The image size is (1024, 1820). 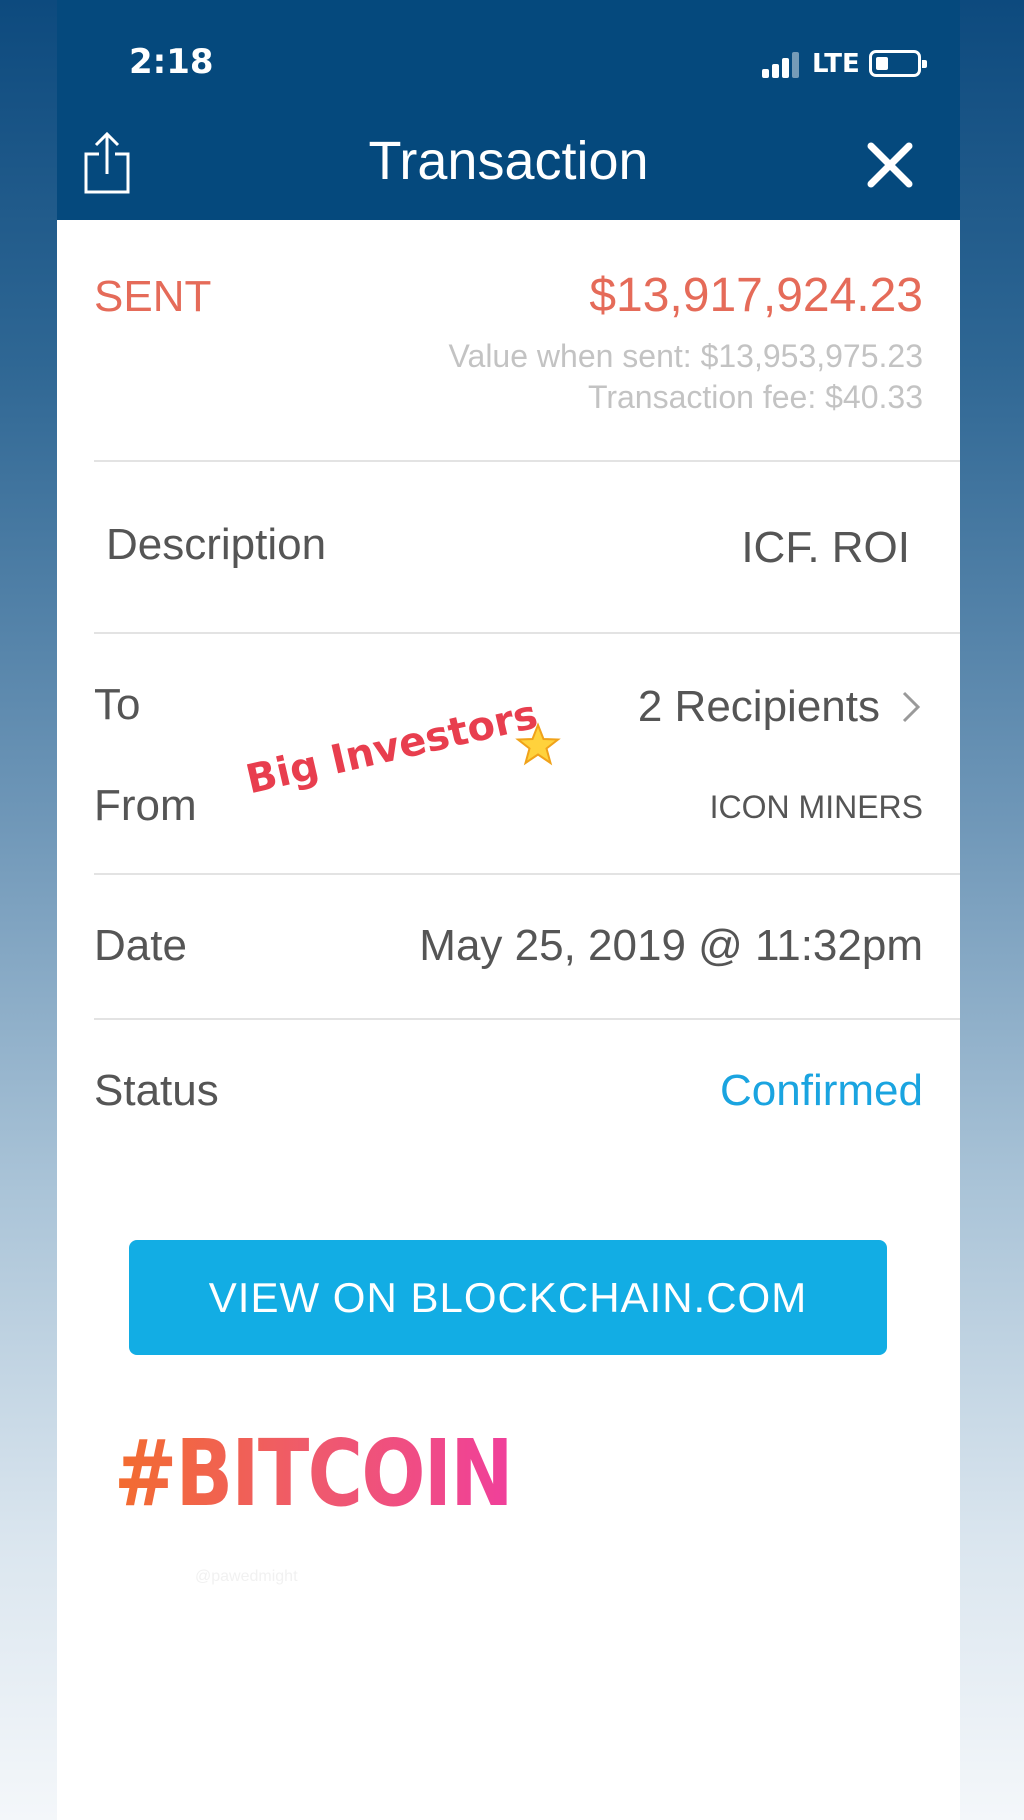 I want to click on status-value: Confirmed, so click(x=821, y=1090).